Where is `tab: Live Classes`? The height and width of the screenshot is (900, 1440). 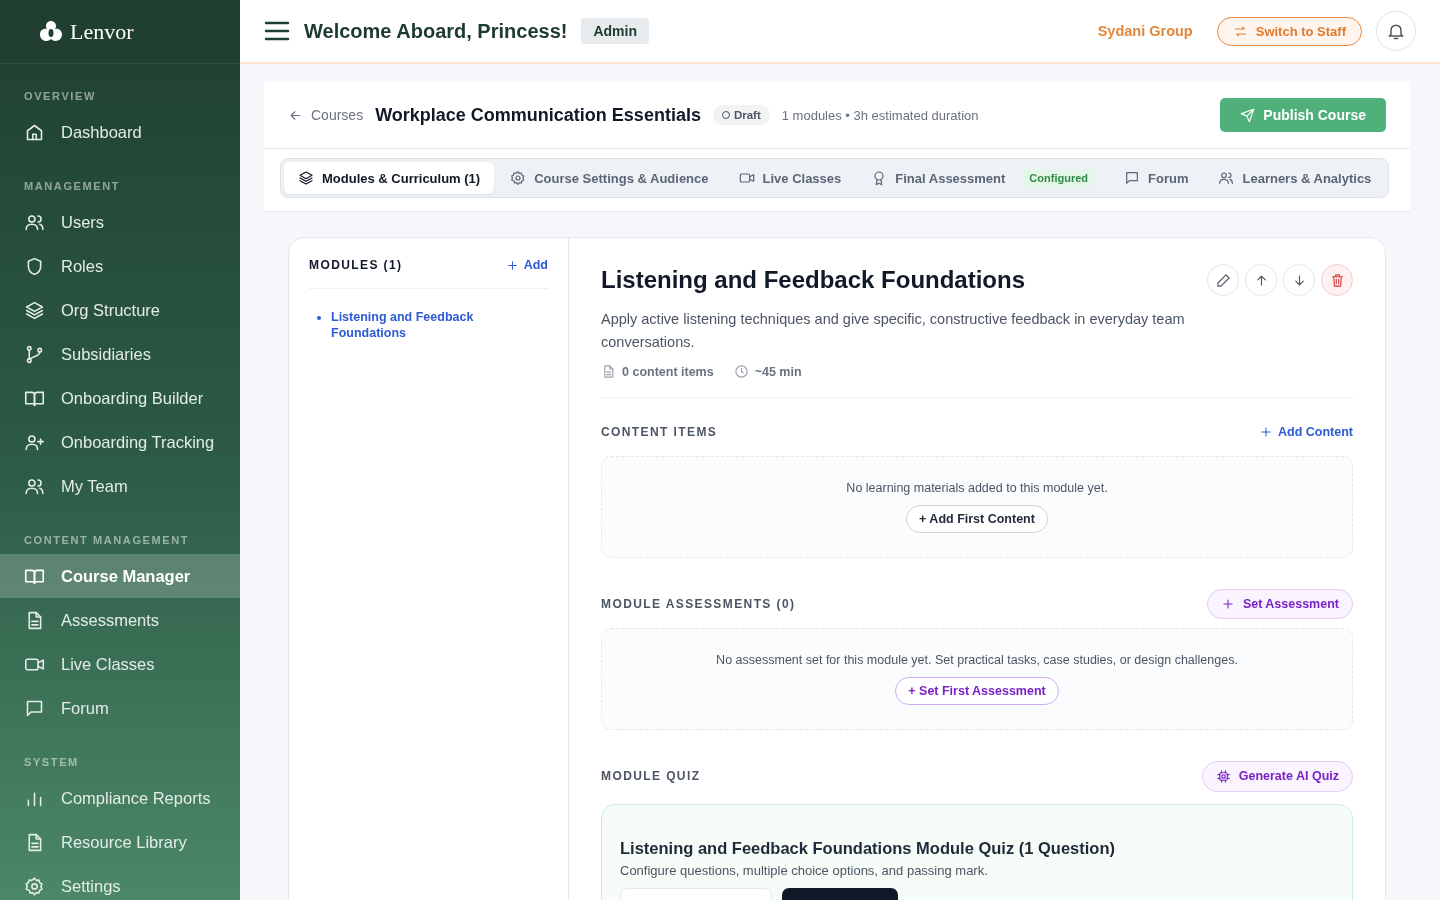 tab: Live Classes is located at coordinates (790, 178).